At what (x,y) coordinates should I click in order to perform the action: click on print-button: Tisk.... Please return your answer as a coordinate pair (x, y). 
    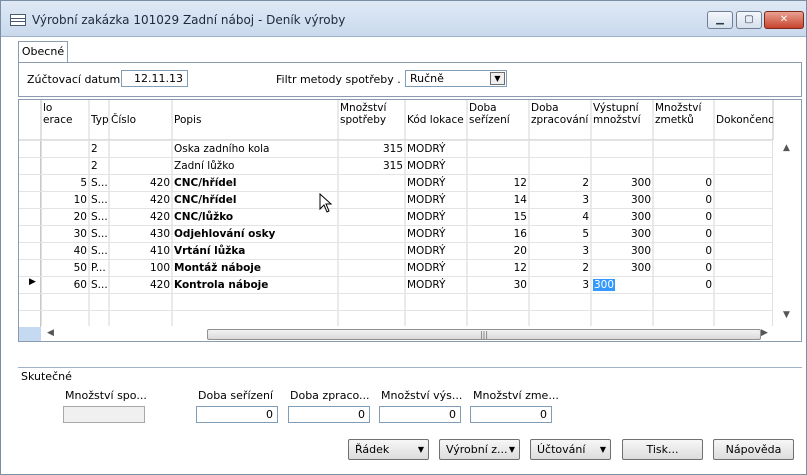
    Looking at the image, I should click on (662, 449).